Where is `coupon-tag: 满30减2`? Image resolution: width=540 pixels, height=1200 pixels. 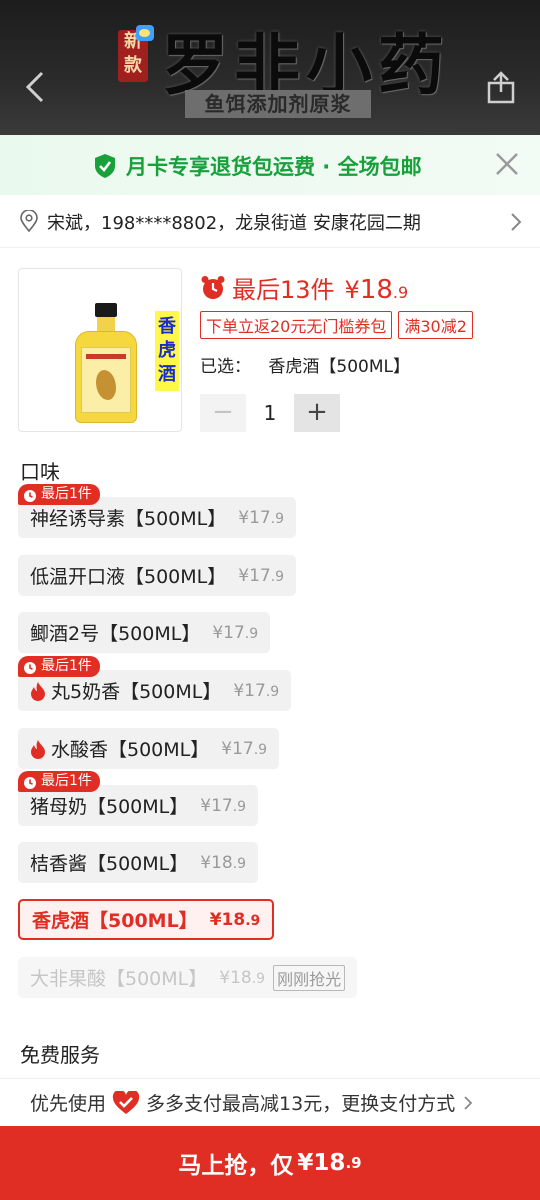 coupon-tag: 满30减2 is located at coordinates (435, 325).